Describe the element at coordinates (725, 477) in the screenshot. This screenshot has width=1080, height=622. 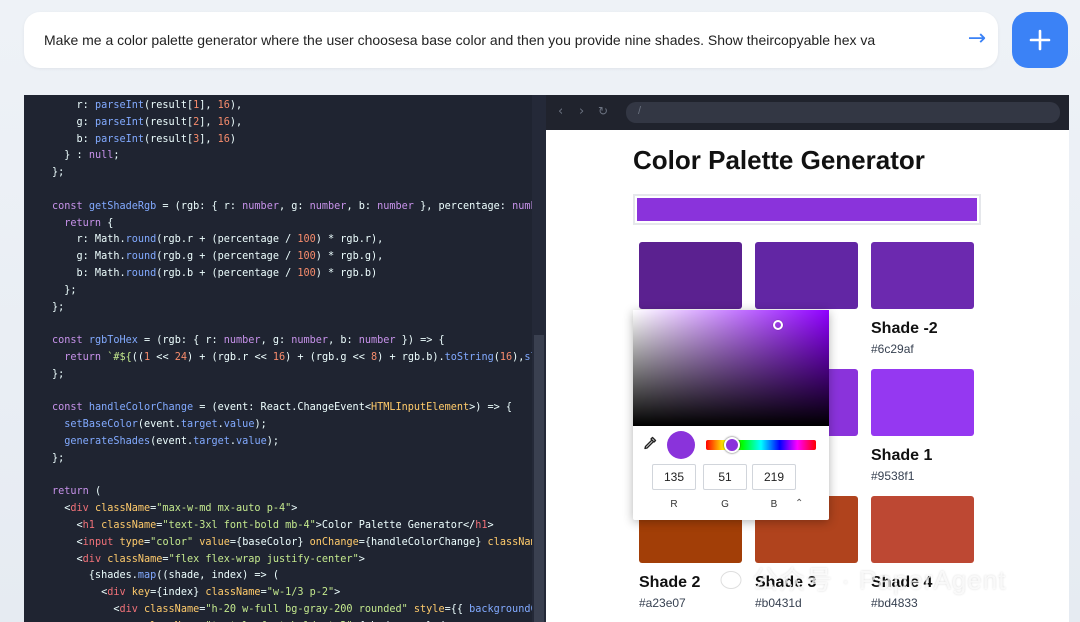
I see `green-field: 51` at that location.